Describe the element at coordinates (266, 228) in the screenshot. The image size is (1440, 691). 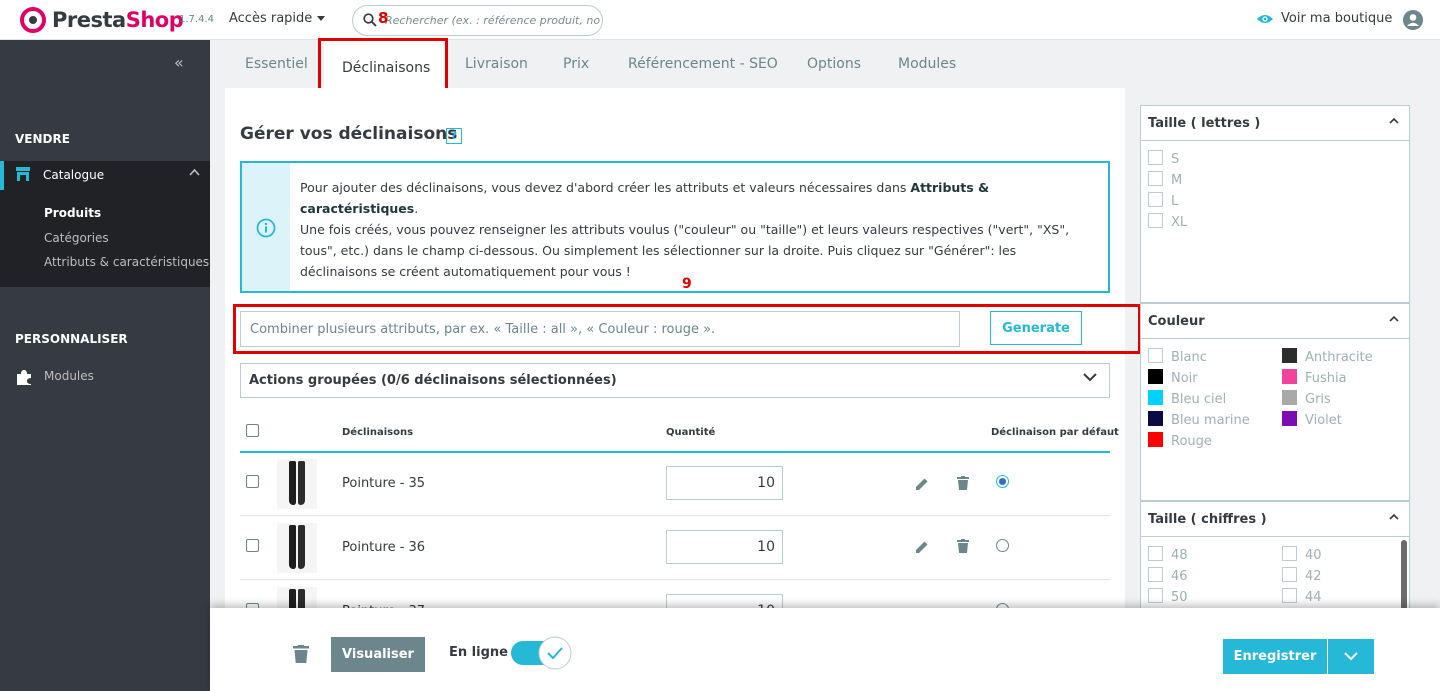
I see `info-icon` at that location.